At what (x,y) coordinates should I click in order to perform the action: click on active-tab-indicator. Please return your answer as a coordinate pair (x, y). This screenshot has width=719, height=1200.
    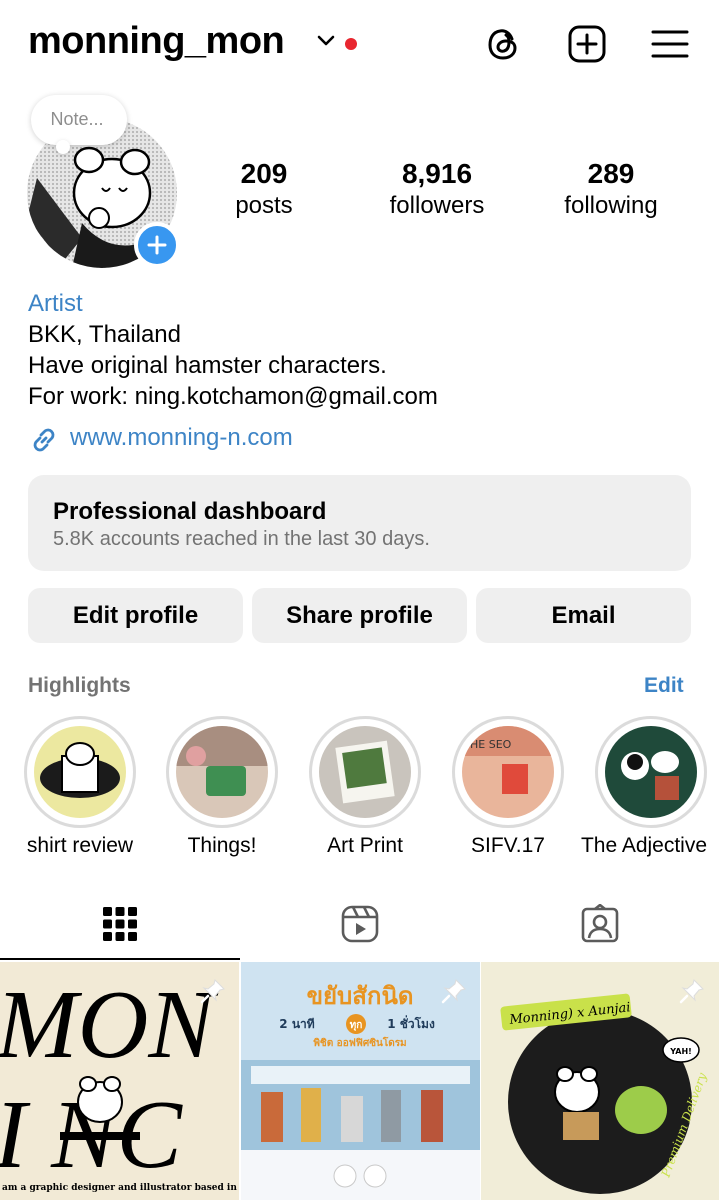
    Looking at the image, I should click on (120, 959).